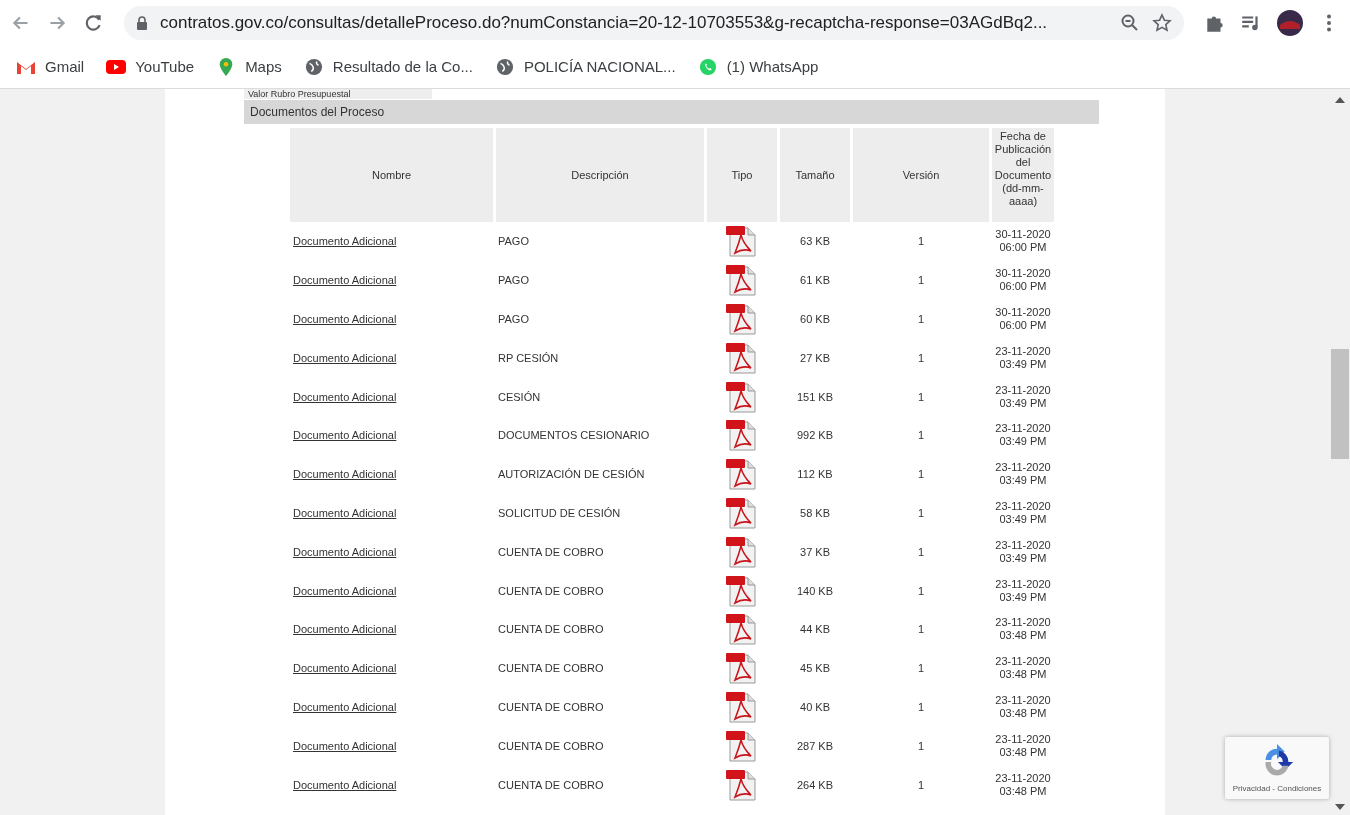 The height and width of the screenshot is (815, 1350). I want to click on table-cell: 27 KB, so click(815, 357).